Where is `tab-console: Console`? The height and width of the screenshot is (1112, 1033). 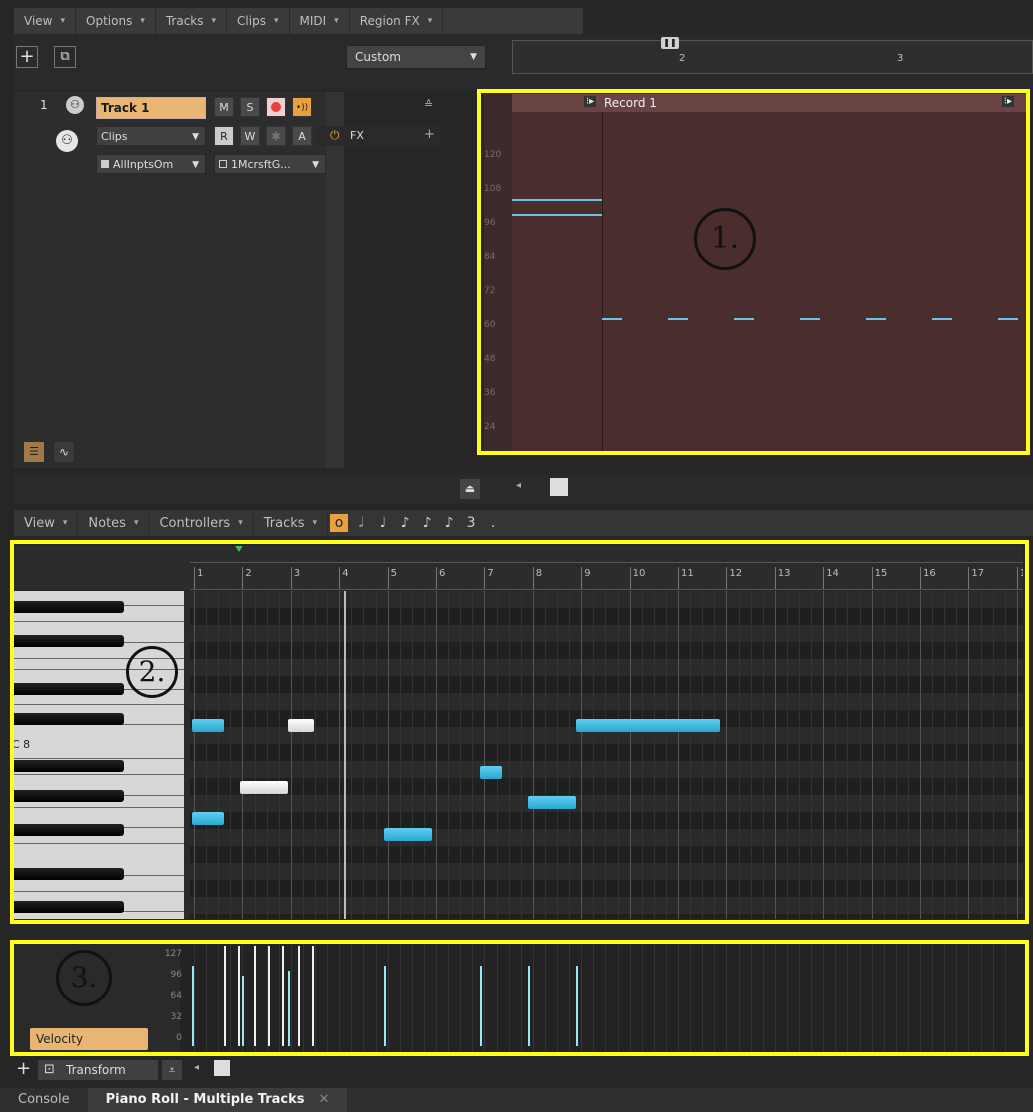 tab-console: Console is located at coordinates (44, 1100).